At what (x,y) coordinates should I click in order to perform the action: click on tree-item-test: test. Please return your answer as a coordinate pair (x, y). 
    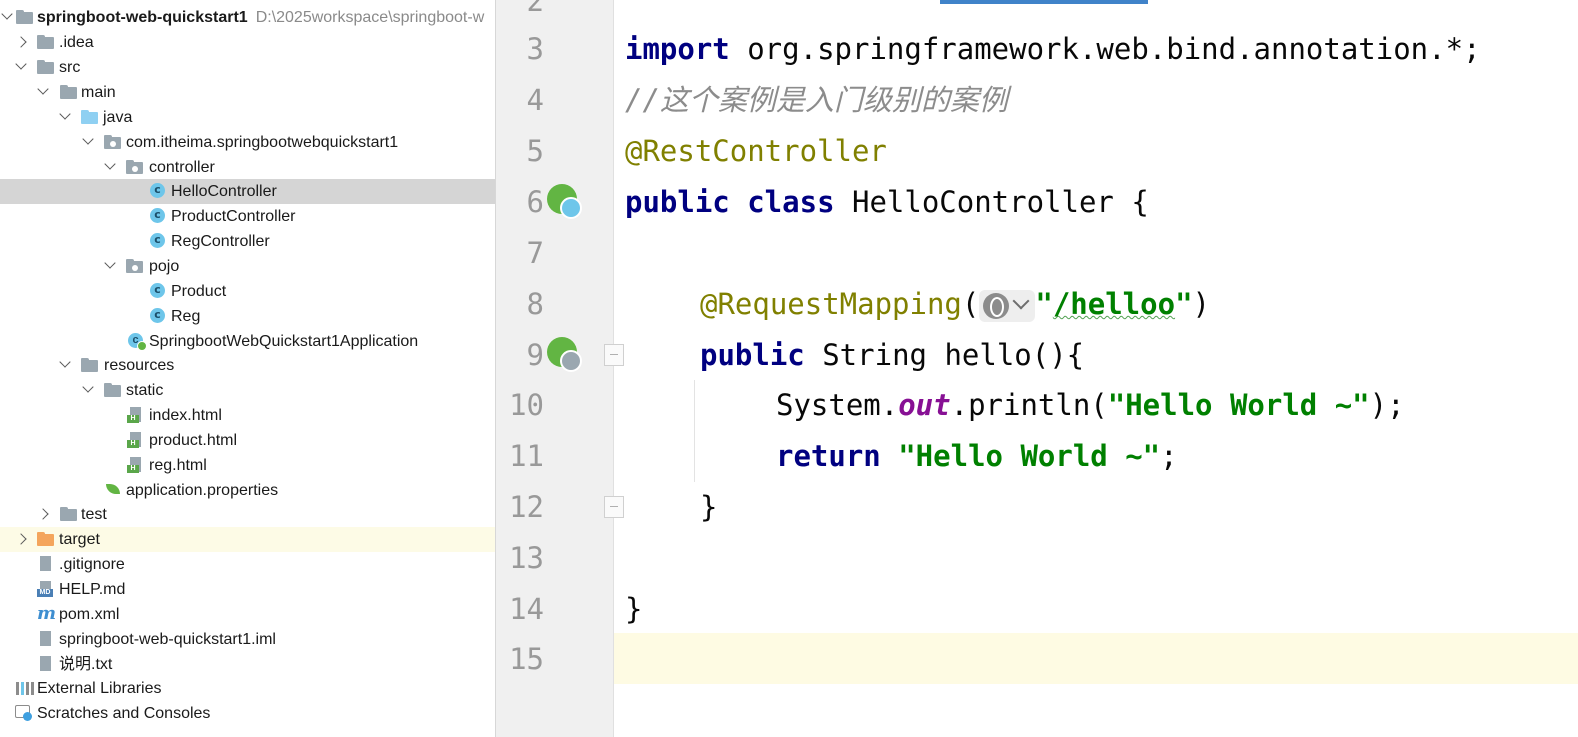
    Looking at the image, I should click on (247, 514).